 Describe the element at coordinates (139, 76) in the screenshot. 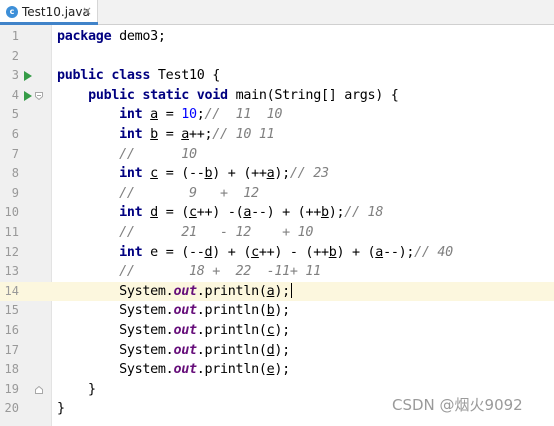

I see `code-text: public class Test10 {` at that location.